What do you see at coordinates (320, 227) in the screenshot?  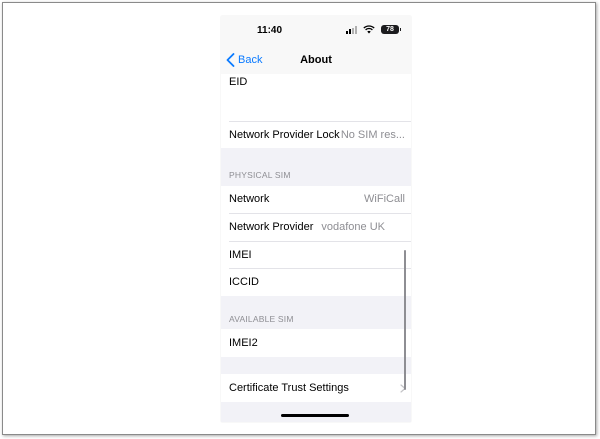 I see `row-network-provider: Network Provider vodafone UK` at bounding box center [320, 227].